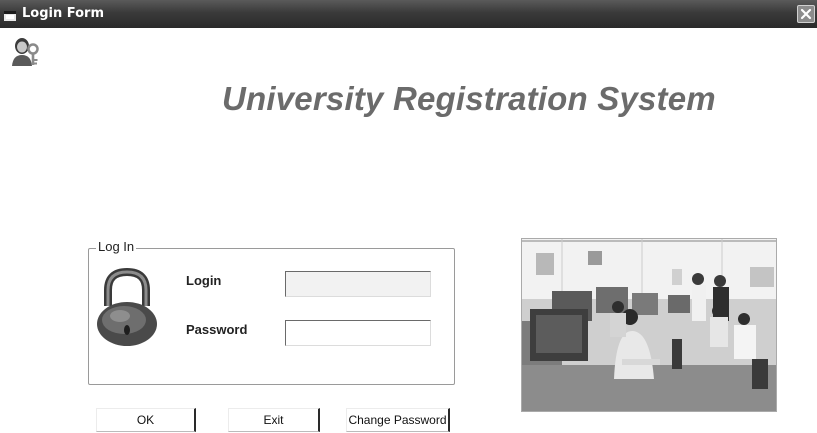  I want to click on close-button, so click(806, 14).